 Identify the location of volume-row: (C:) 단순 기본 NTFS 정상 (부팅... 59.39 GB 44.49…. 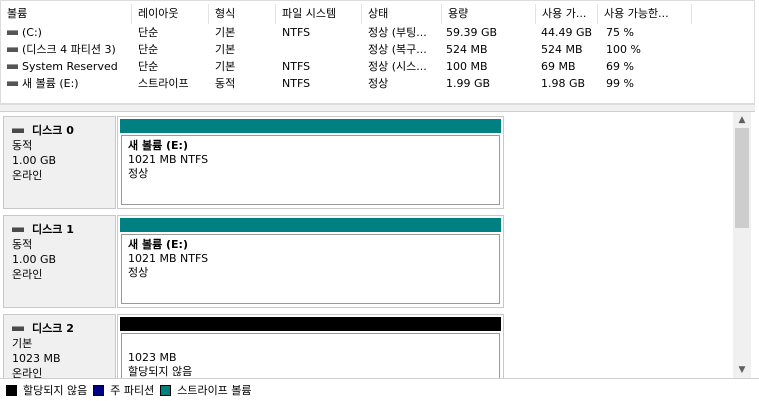
(377, 32).